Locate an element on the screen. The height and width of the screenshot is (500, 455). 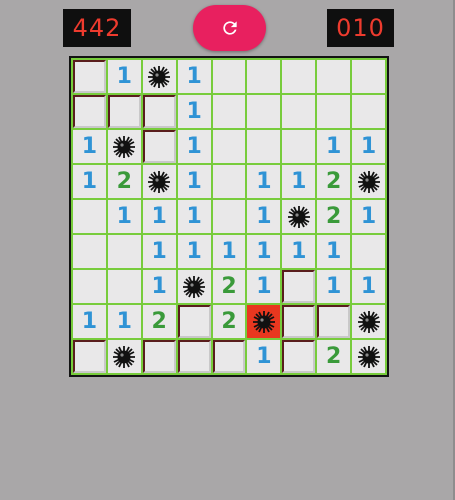
reset-button is located at coordinates (229, 28).